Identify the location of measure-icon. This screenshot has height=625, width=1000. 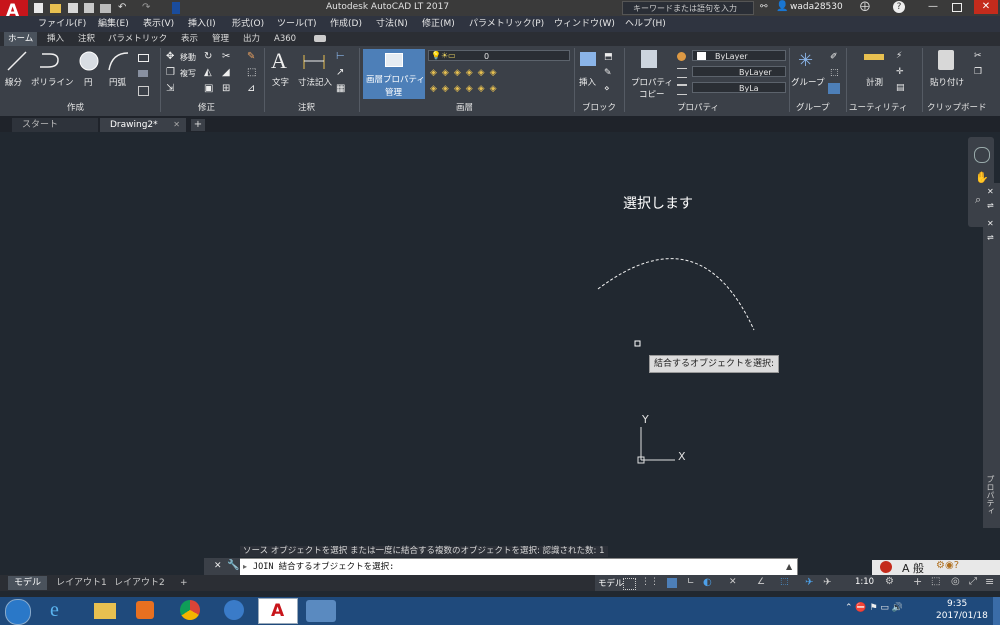
(874, 57).